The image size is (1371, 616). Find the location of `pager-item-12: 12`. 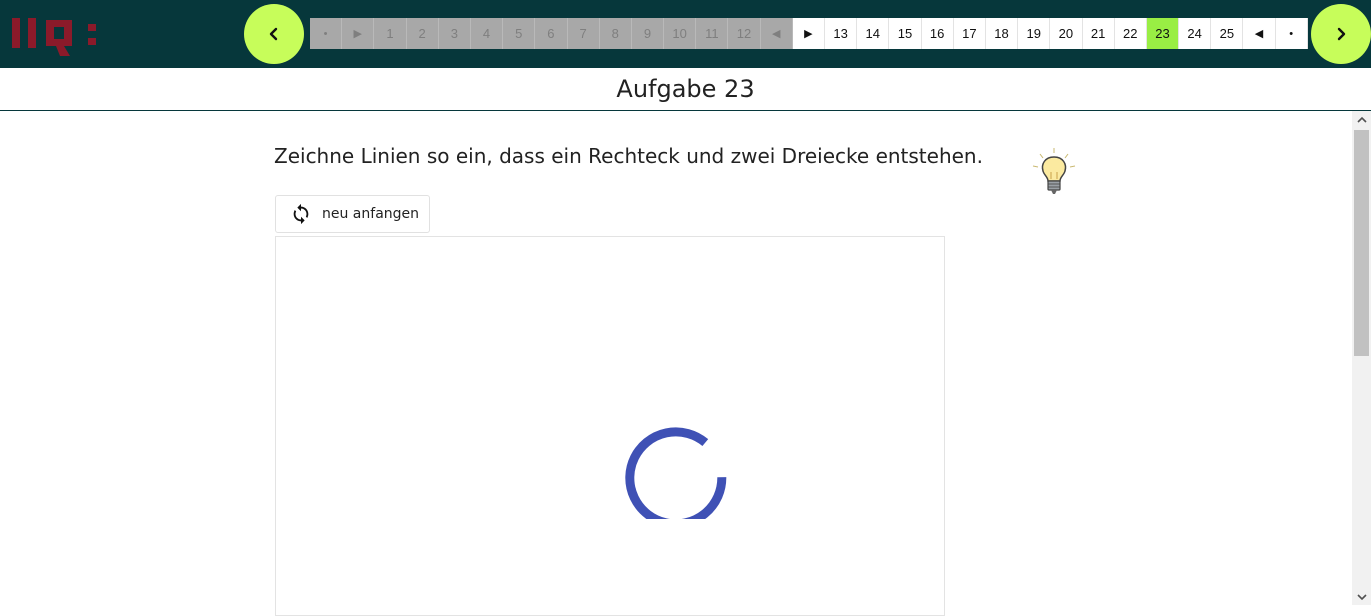

pager-item-12: 12 is located at coordinates (744, 33).